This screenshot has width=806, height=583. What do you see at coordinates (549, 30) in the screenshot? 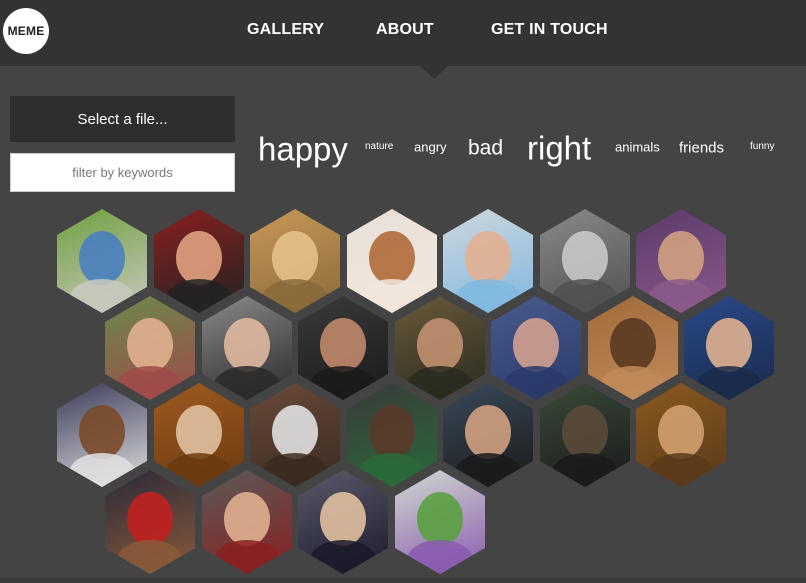
I see `nav-get-in-touch: GET IN TOUCH` at bounding box center [549, 30].